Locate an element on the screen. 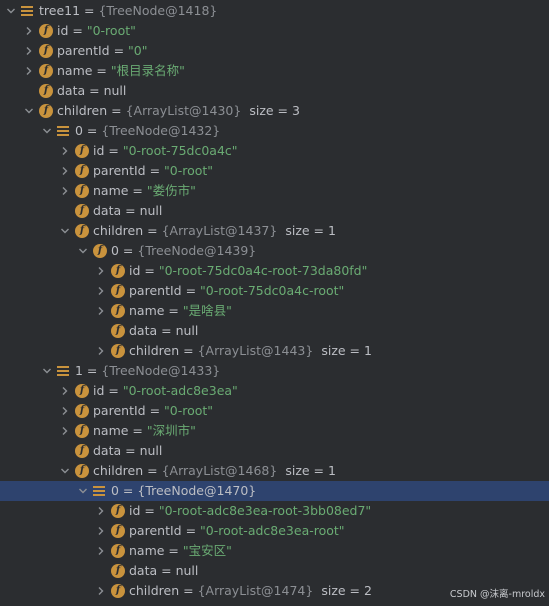 The height and width of the screenshot is (606, 549). tree-row-text: name = "是啥县" is located at coordinates (180, 311).